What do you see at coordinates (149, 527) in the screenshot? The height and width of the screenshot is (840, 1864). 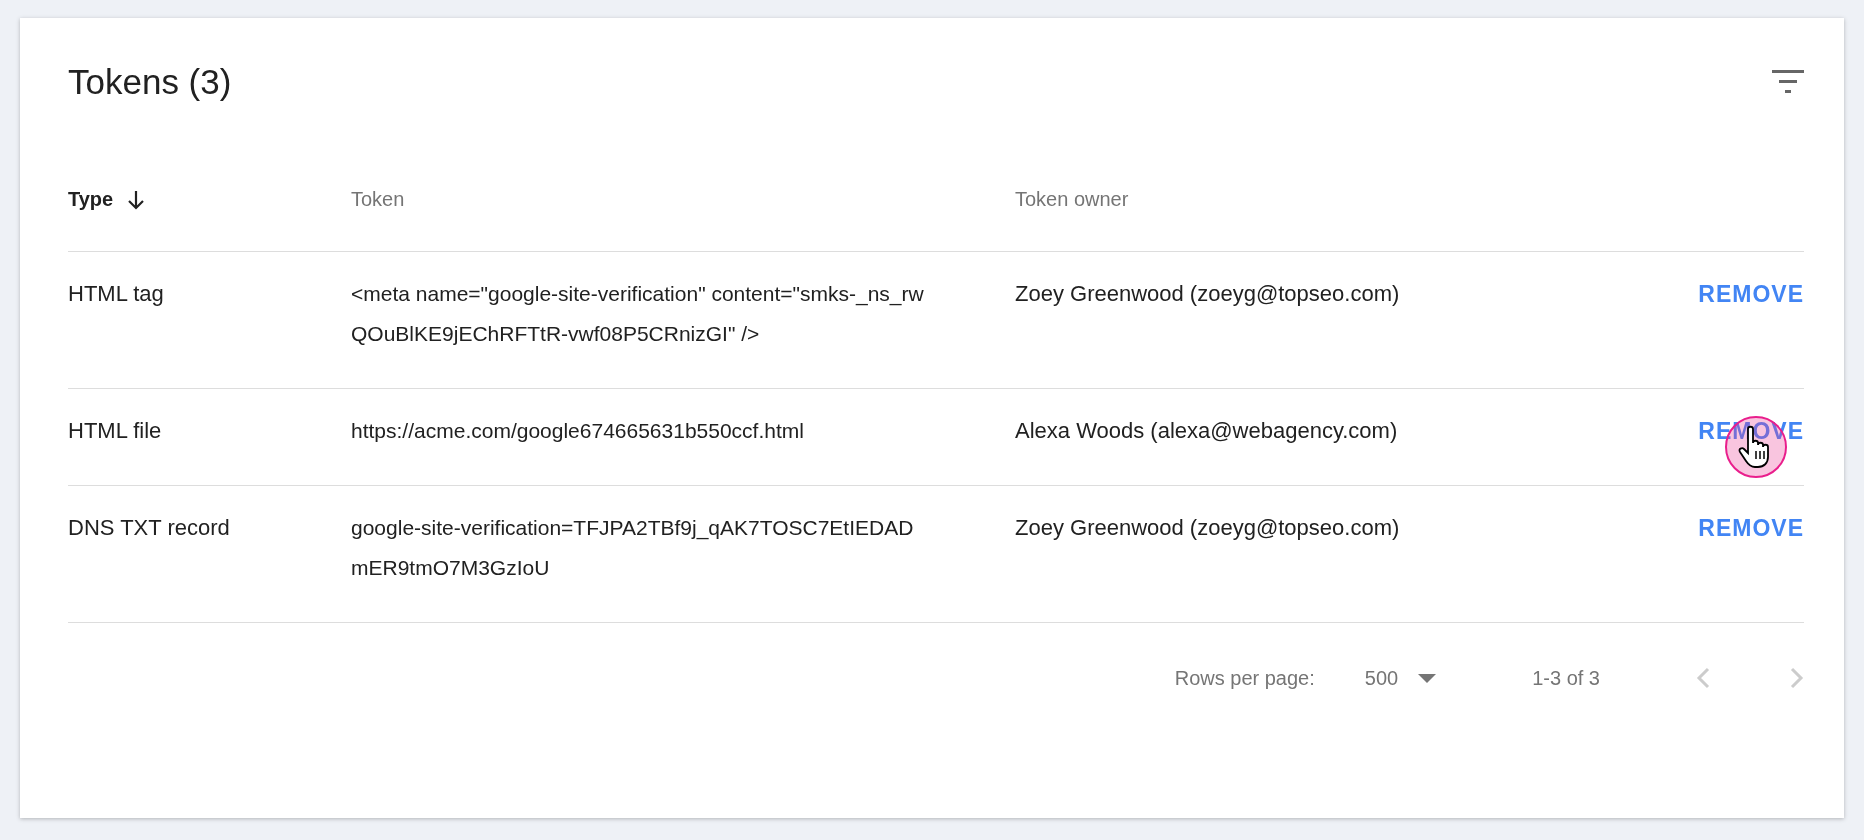 I see `token-type: DNS TXT record` at bounding box center [149, 527].